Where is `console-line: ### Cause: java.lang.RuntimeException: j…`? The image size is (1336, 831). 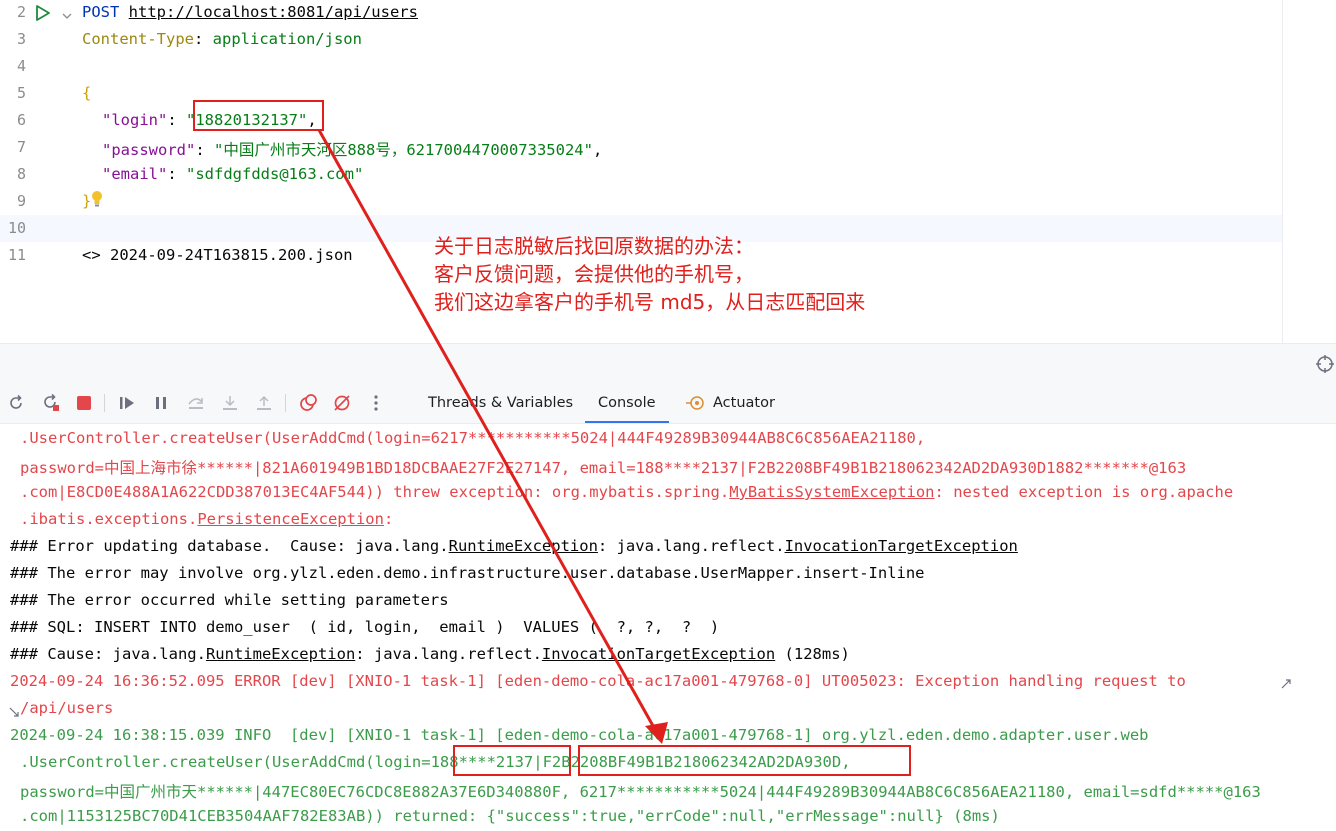
console-line: ### Cause: java.lang.RuntimeException: j… is located at coordinates (430, 654).